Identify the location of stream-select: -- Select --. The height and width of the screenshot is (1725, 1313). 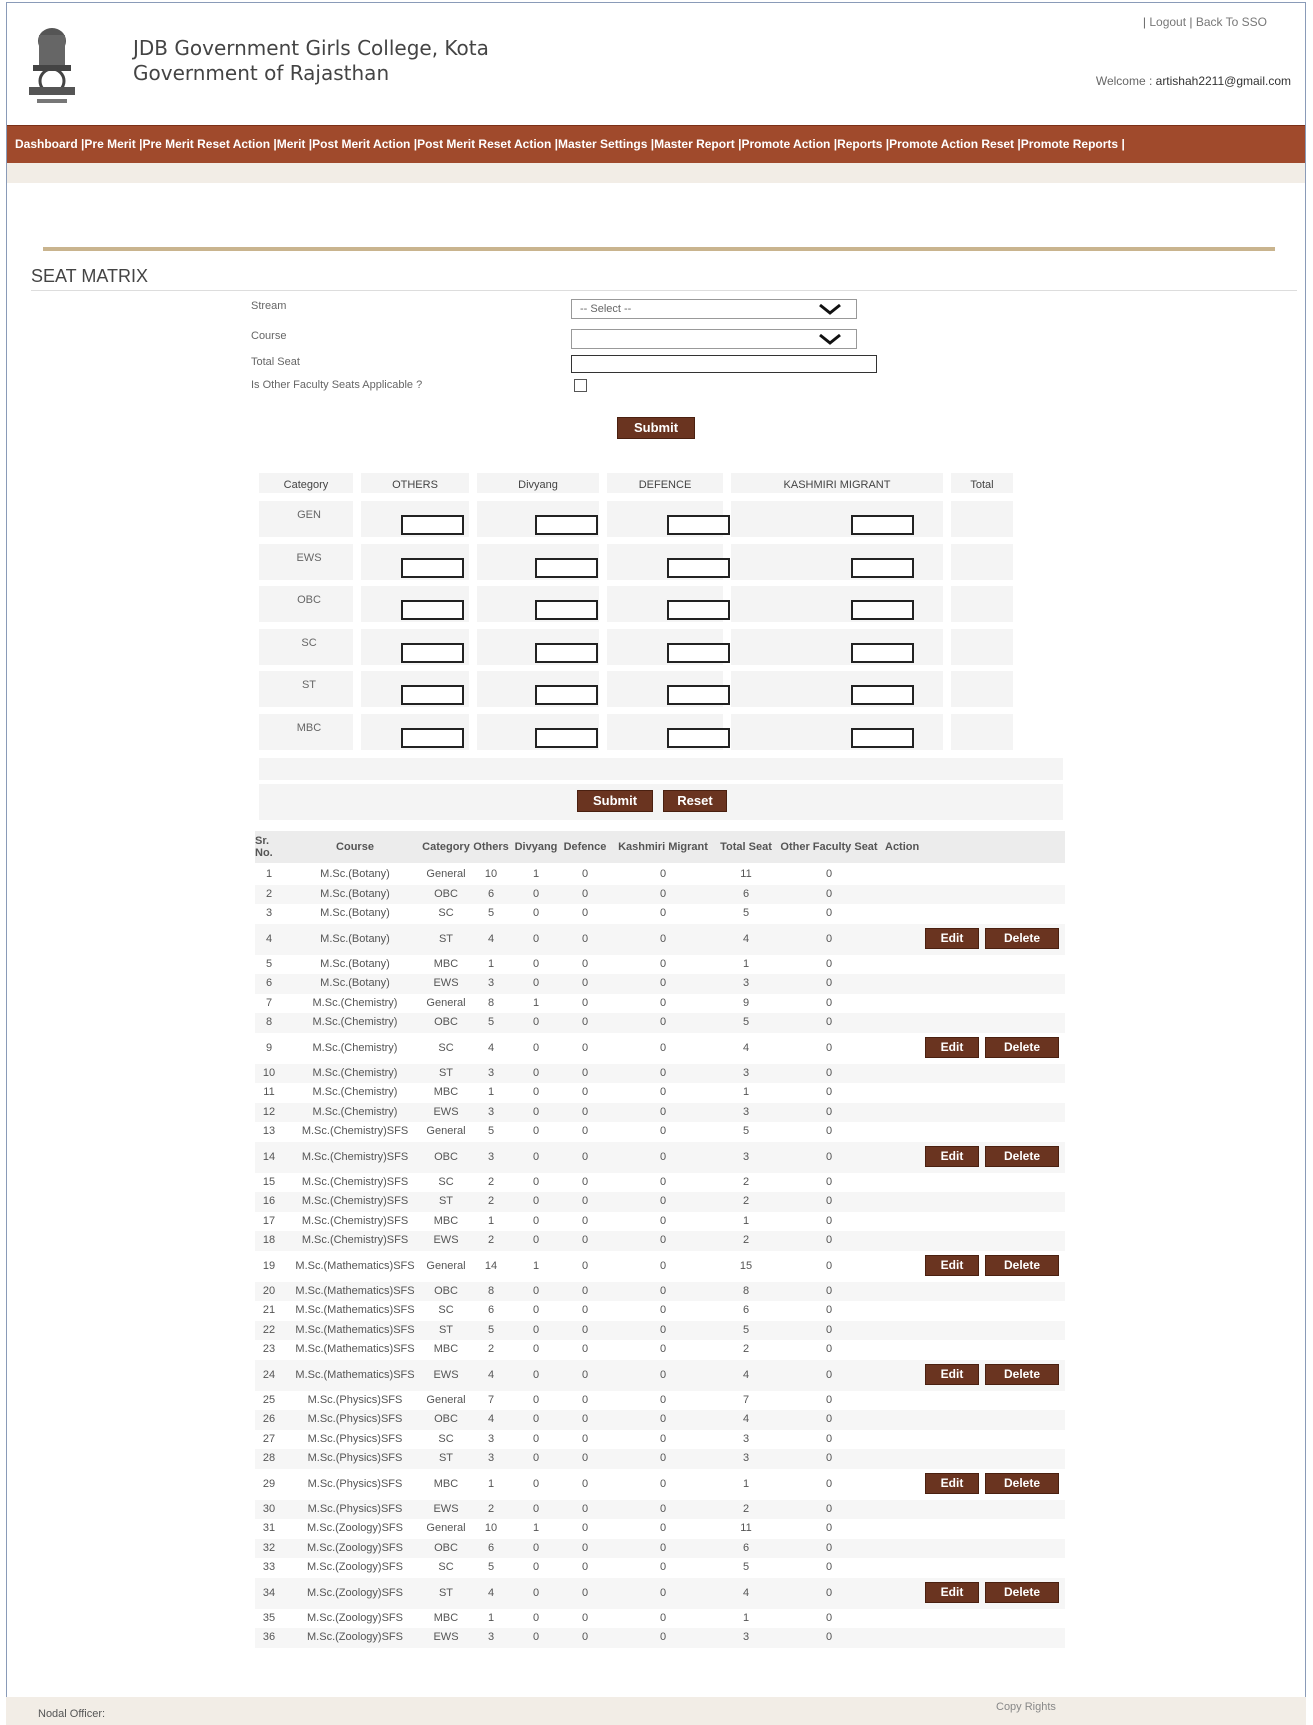
(714, 309).